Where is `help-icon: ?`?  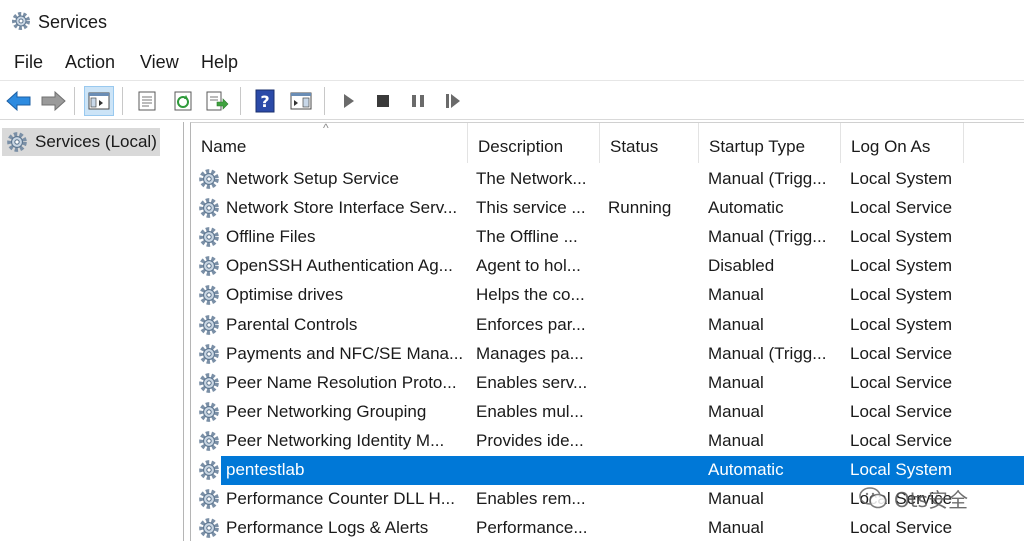
help-icon: ? is located at coordinates (265, 101).